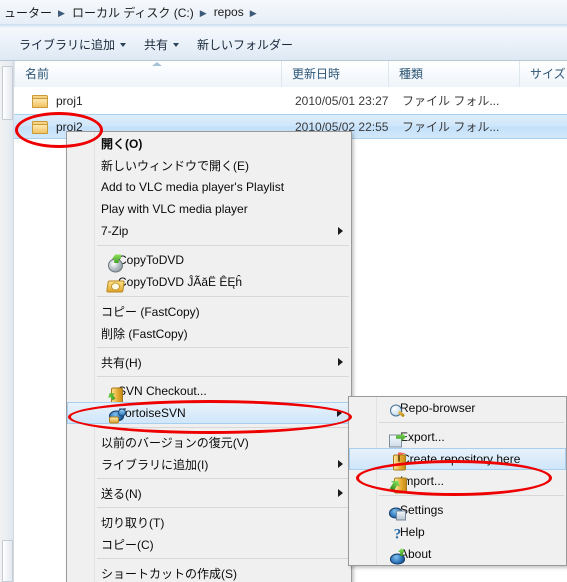  I want to click on green-disc-icon, so click(115, 263).